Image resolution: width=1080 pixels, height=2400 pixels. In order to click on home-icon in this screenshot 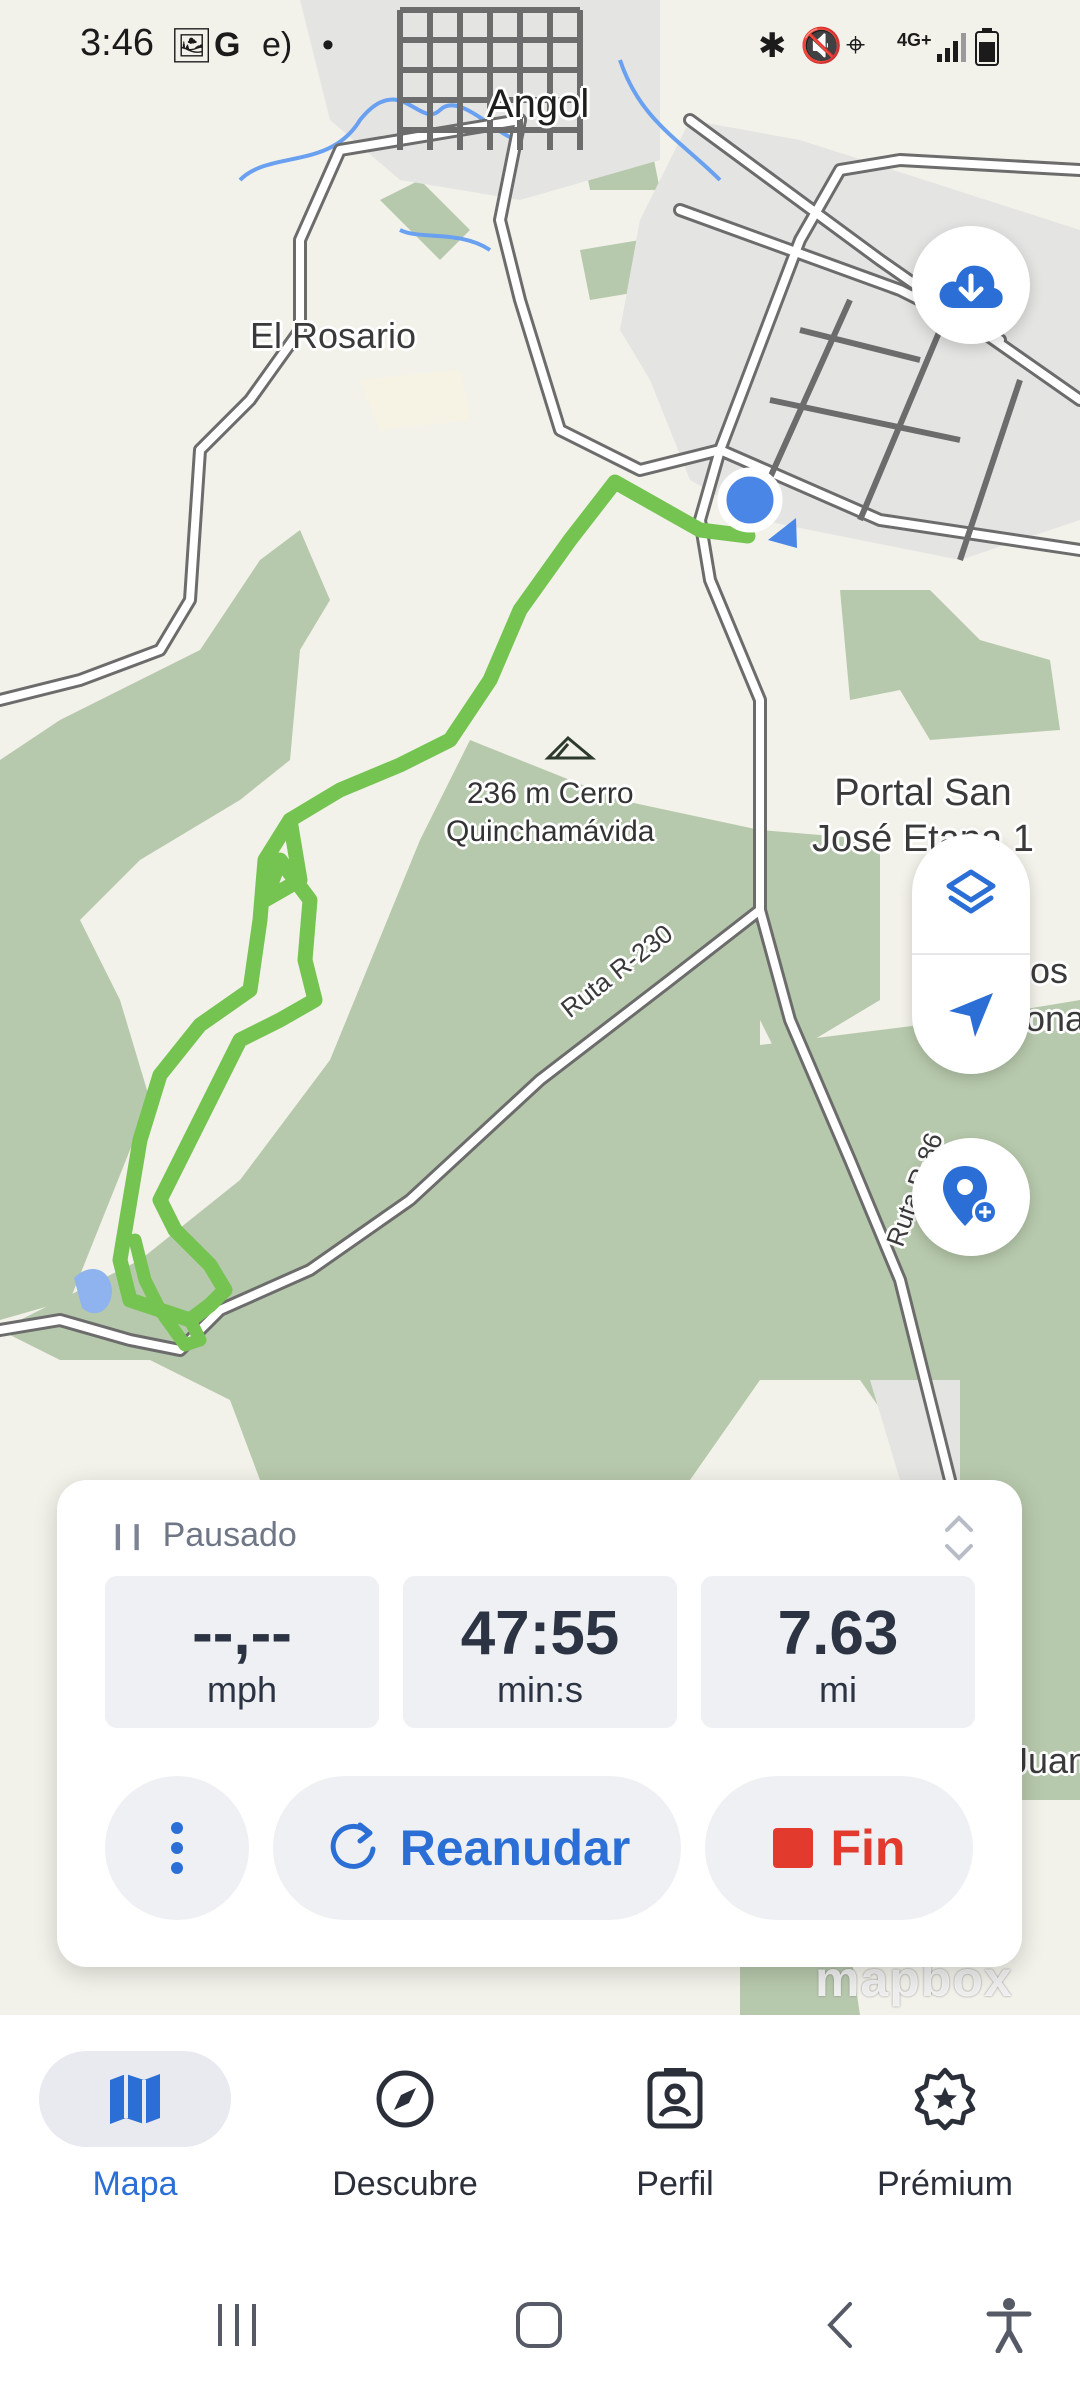, I will do `click(539, 2325)`.